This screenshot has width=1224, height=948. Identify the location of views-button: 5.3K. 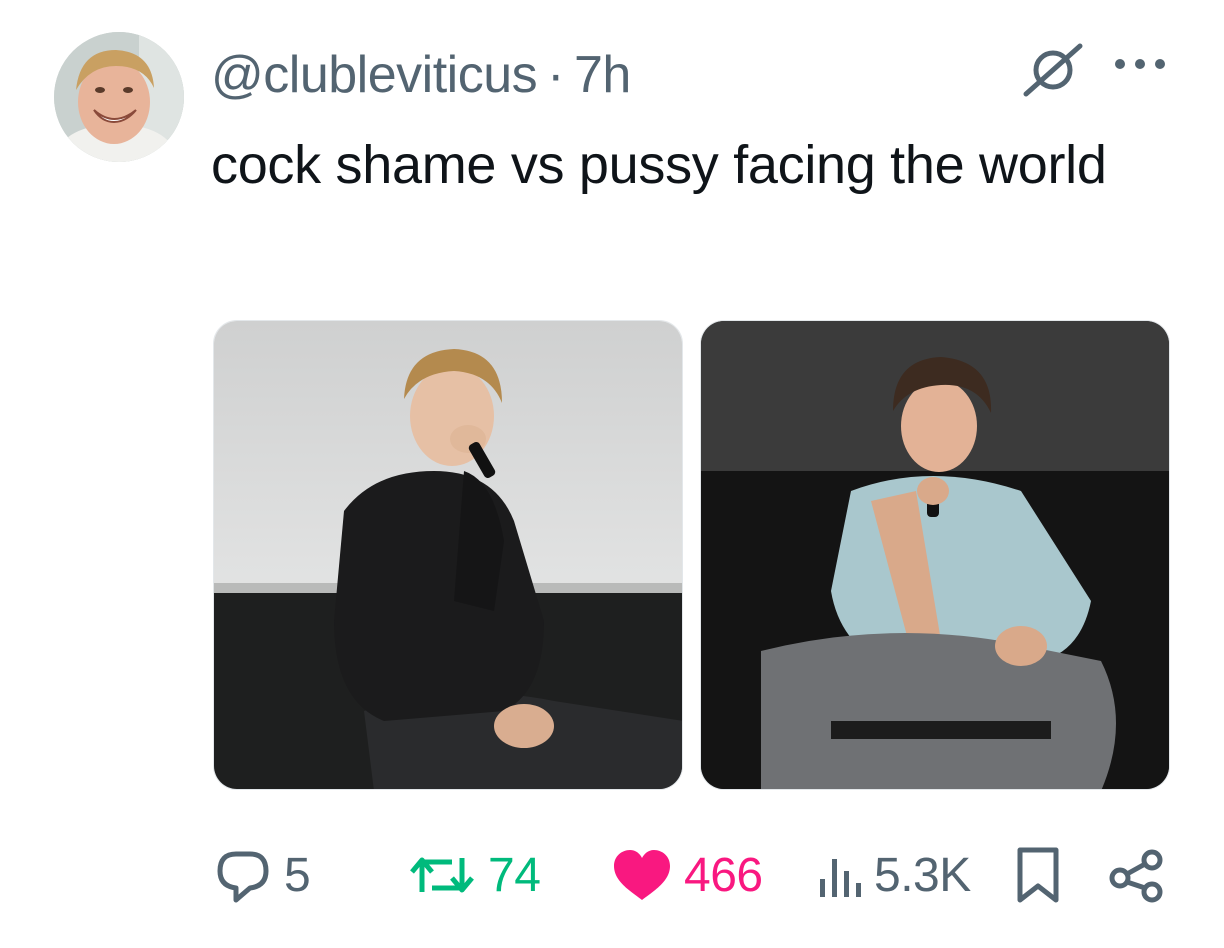
(894, 875).